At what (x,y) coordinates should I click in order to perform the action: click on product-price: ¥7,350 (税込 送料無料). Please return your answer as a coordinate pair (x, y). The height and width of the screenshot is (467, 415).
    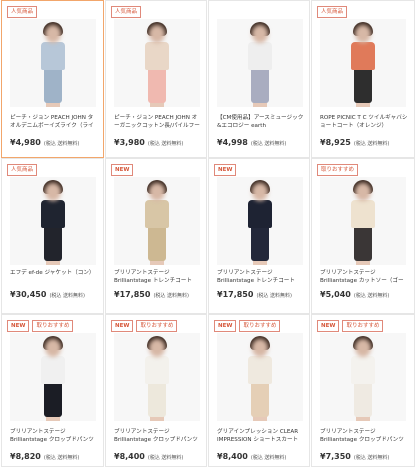
    Looking at the image, I should click on (354, 456).